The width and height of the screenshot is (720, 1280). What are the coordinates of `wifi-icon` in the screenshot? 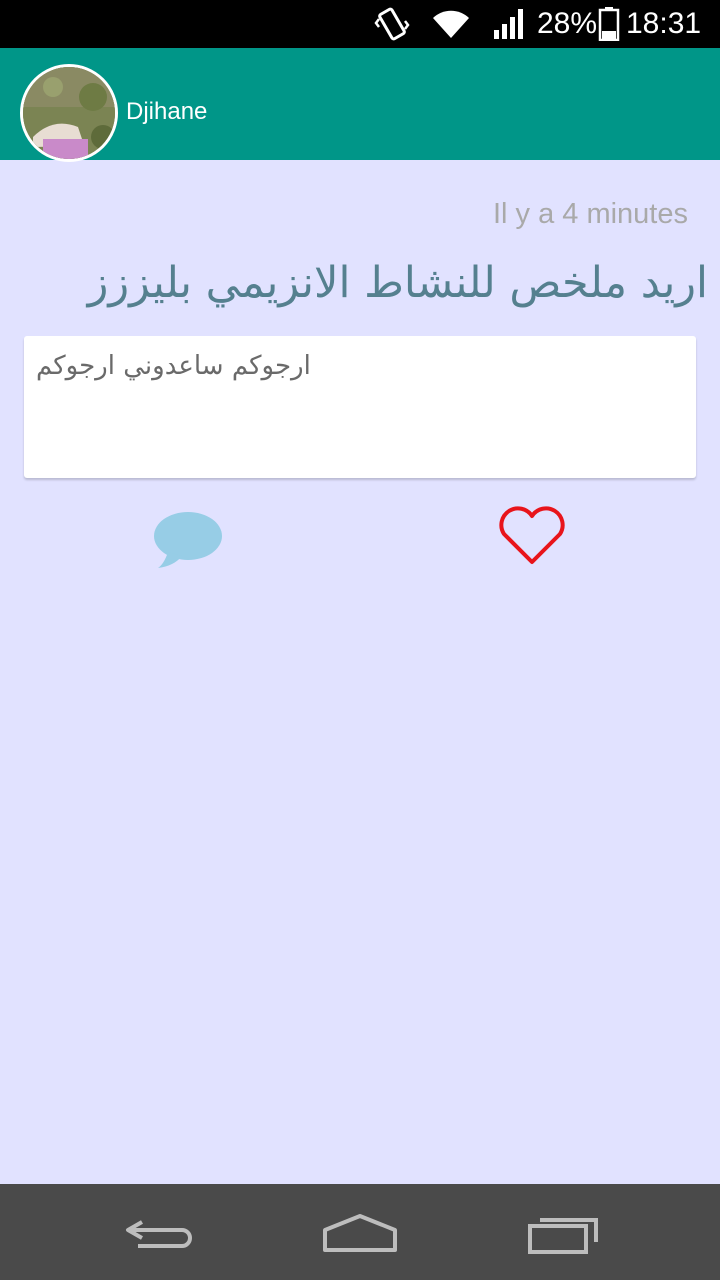 It's located at (451, 24).